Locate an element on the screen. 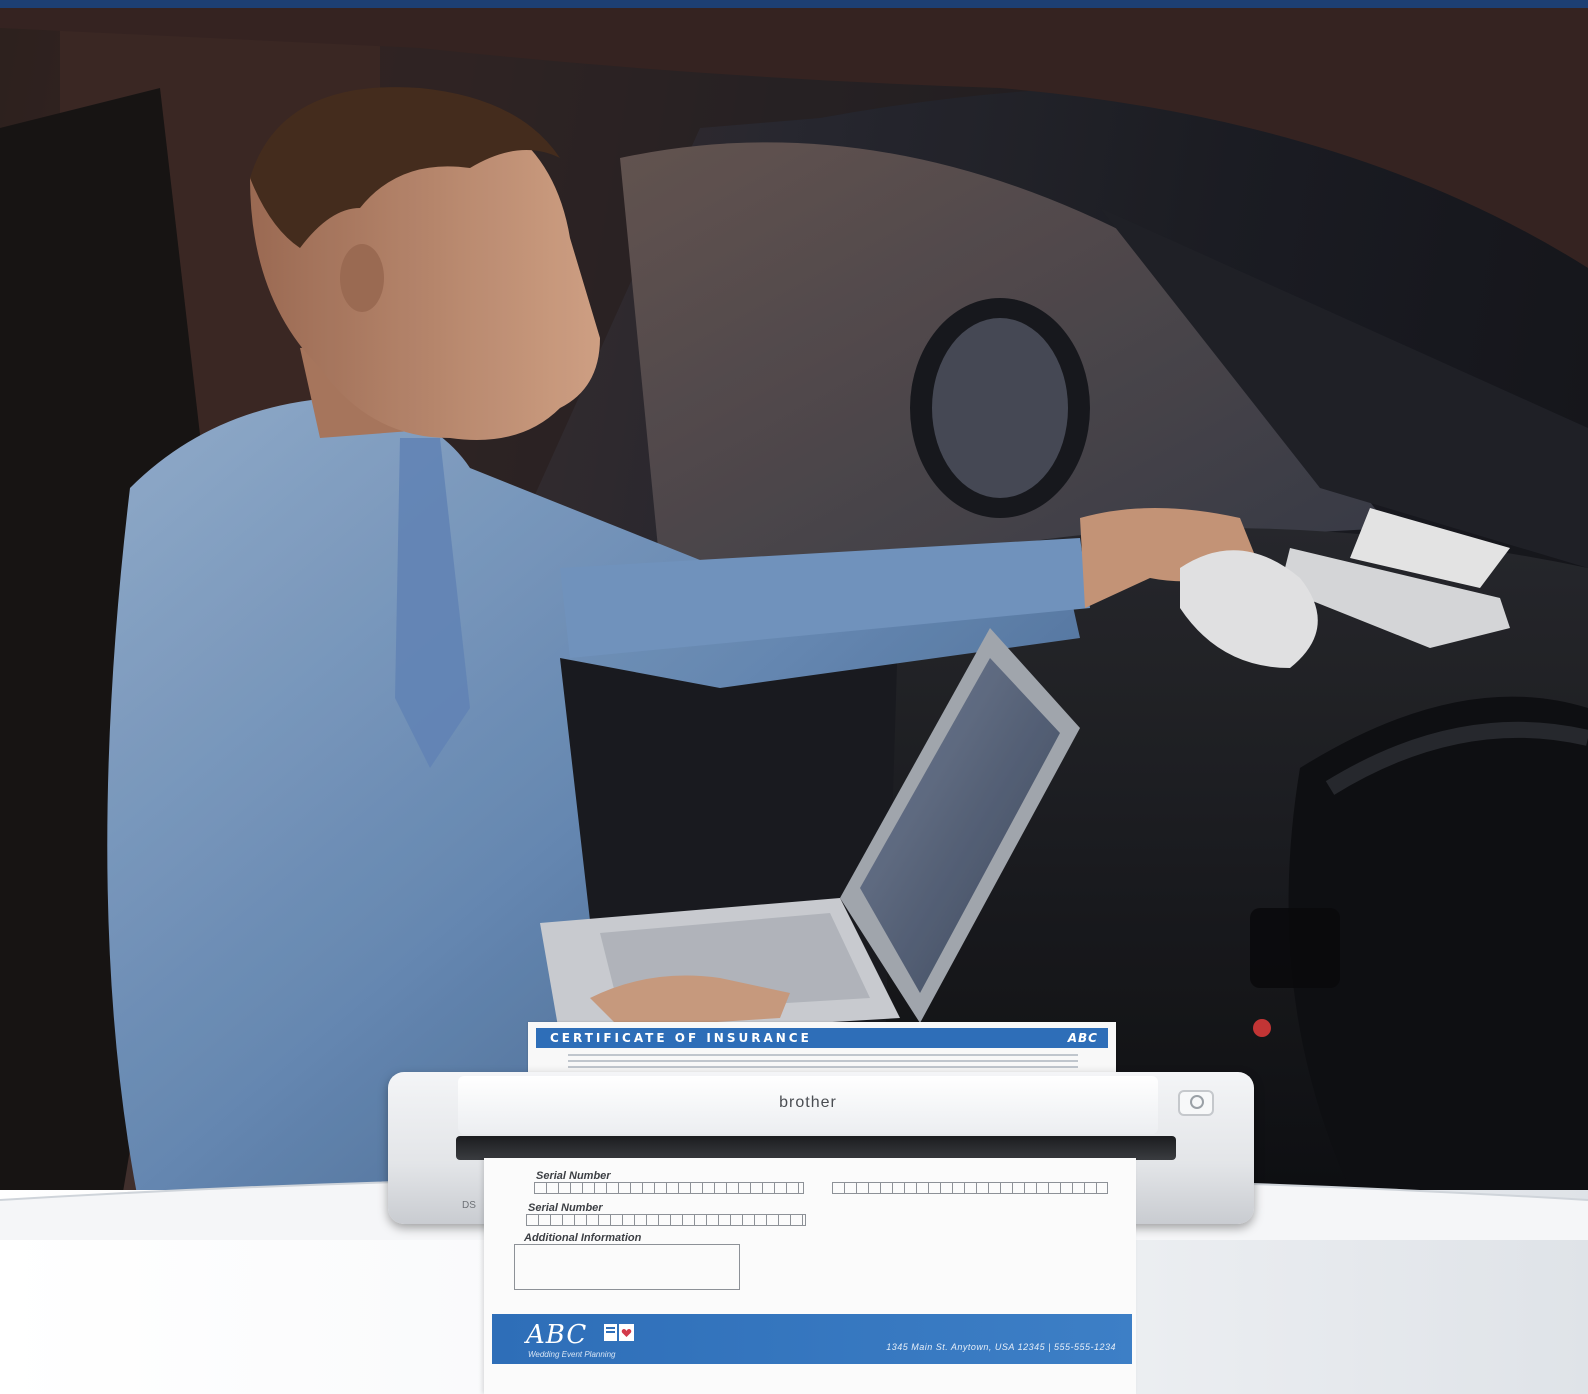  scanner-feed-slot is located at coordinates (816, 1148).